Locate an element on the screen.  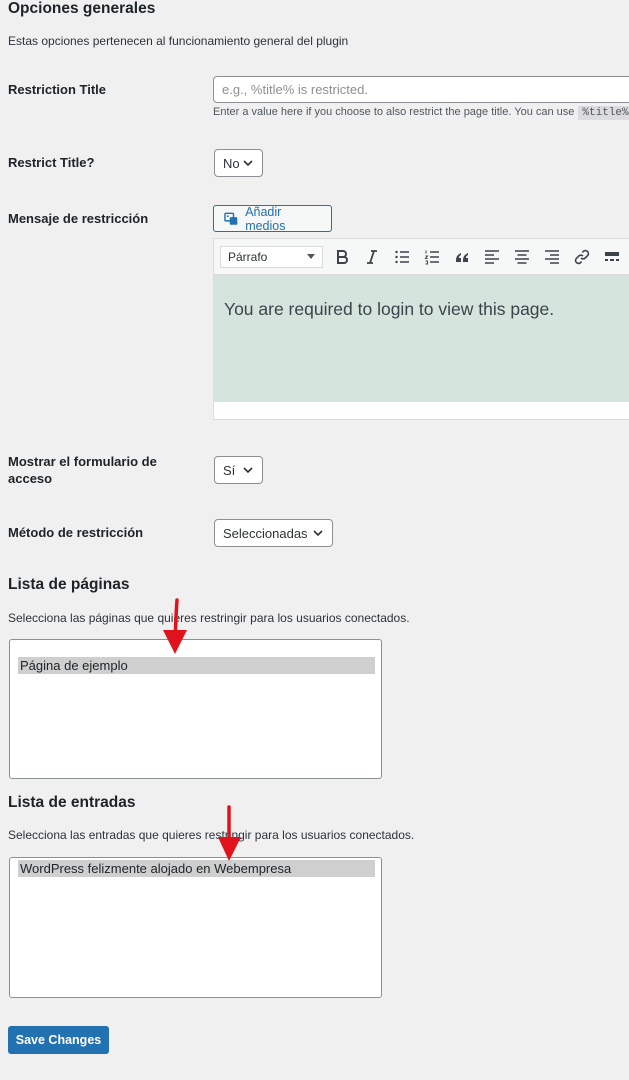
section-title-general: Opciones generales is located at coordinates (82, 8).